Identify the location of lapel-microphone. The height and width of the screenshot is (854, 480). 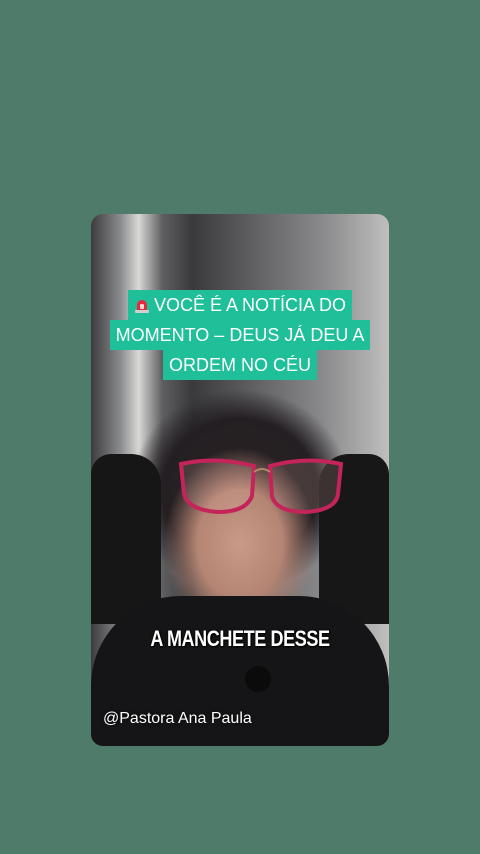
(258, 679).